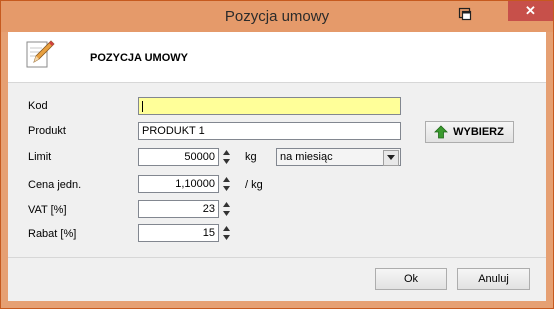  Describe the element at coordinates (40, 54) in the screenshot. I see `edit-pencil-icon` at that location.